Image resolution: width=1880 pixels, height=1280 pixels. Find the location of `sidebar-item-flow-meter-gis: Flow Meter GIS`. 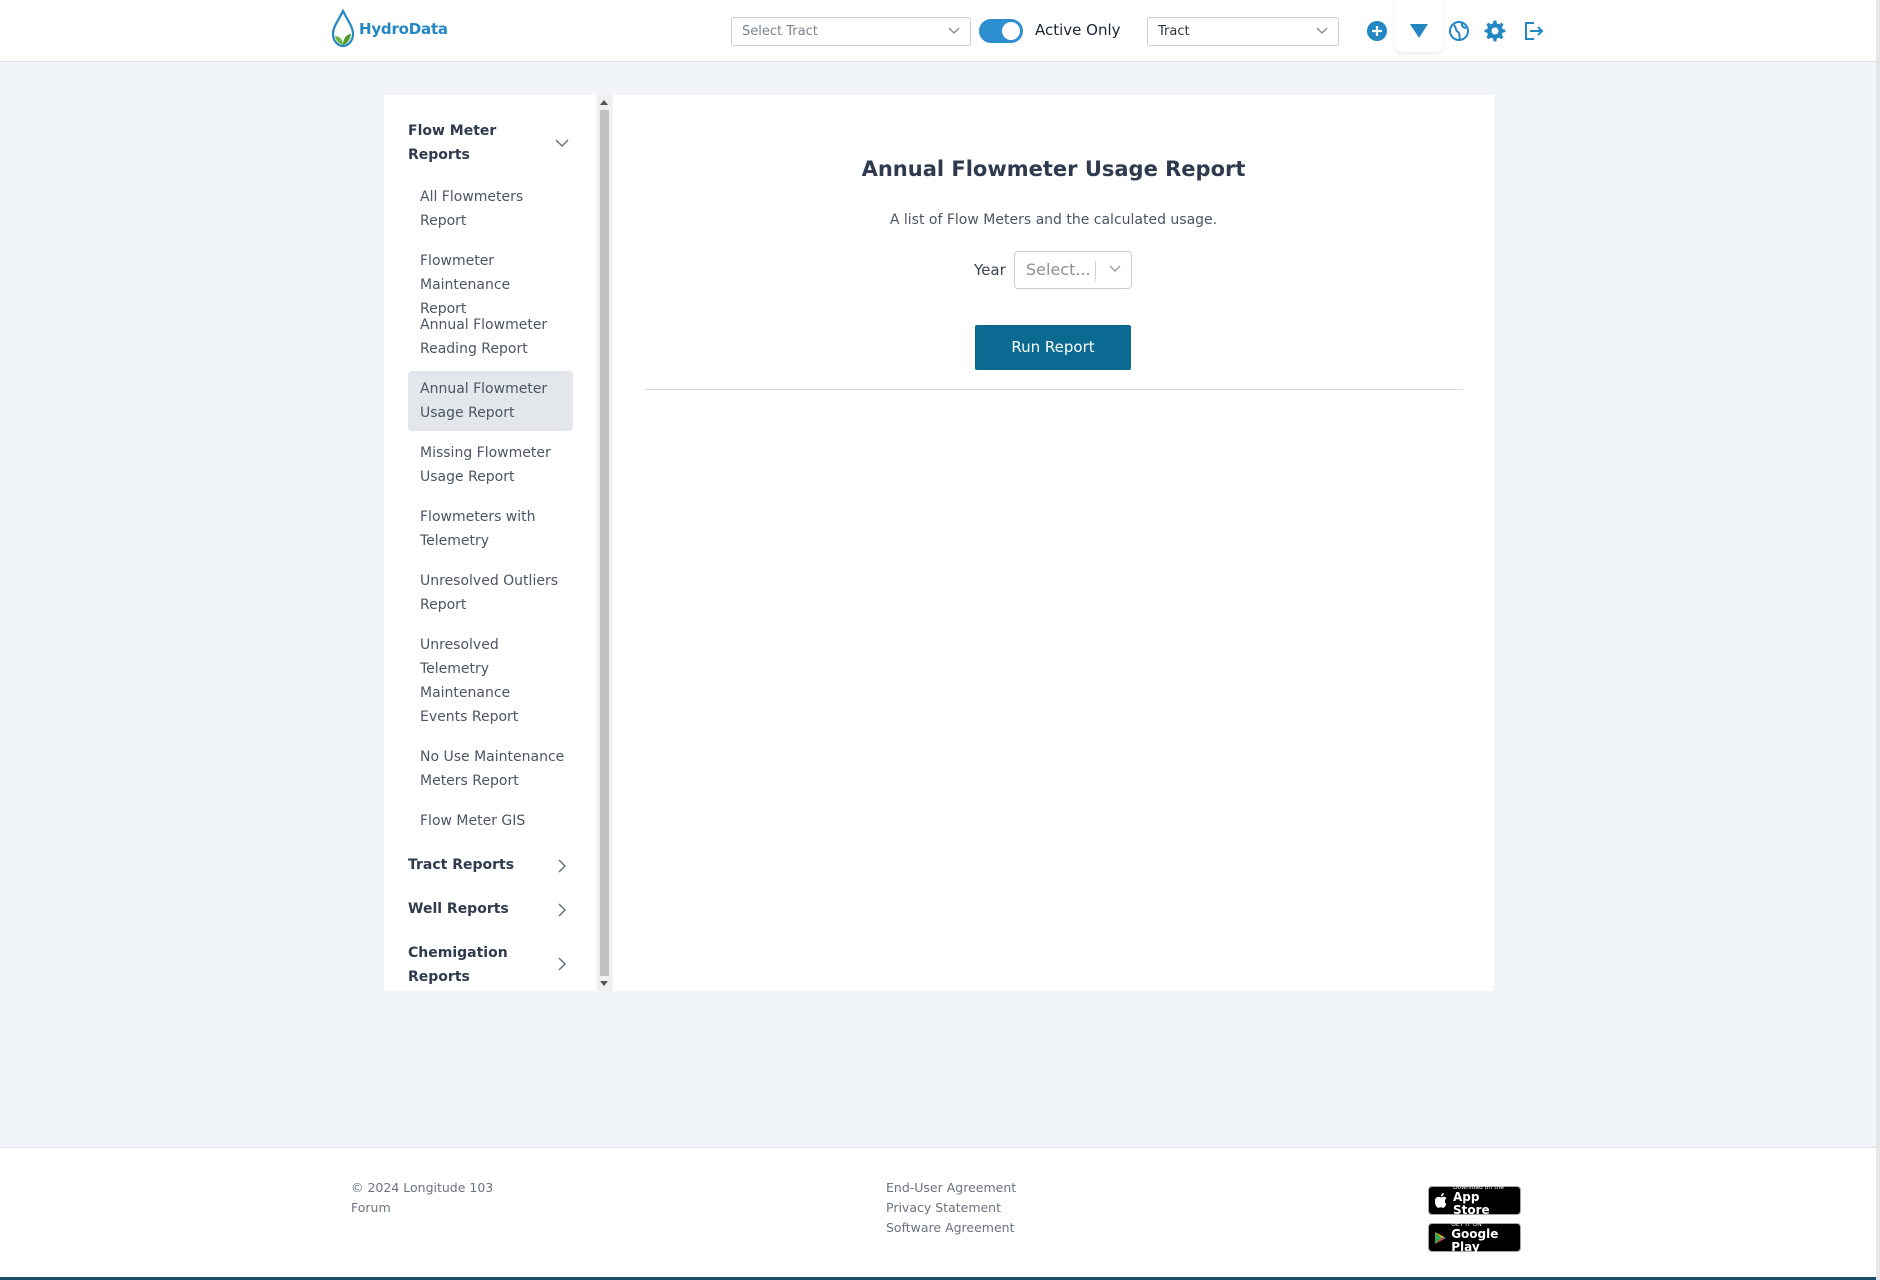

sidebar-item-flow-meter-gis: Flow Meter GIS is located at coordinates (490, 821).